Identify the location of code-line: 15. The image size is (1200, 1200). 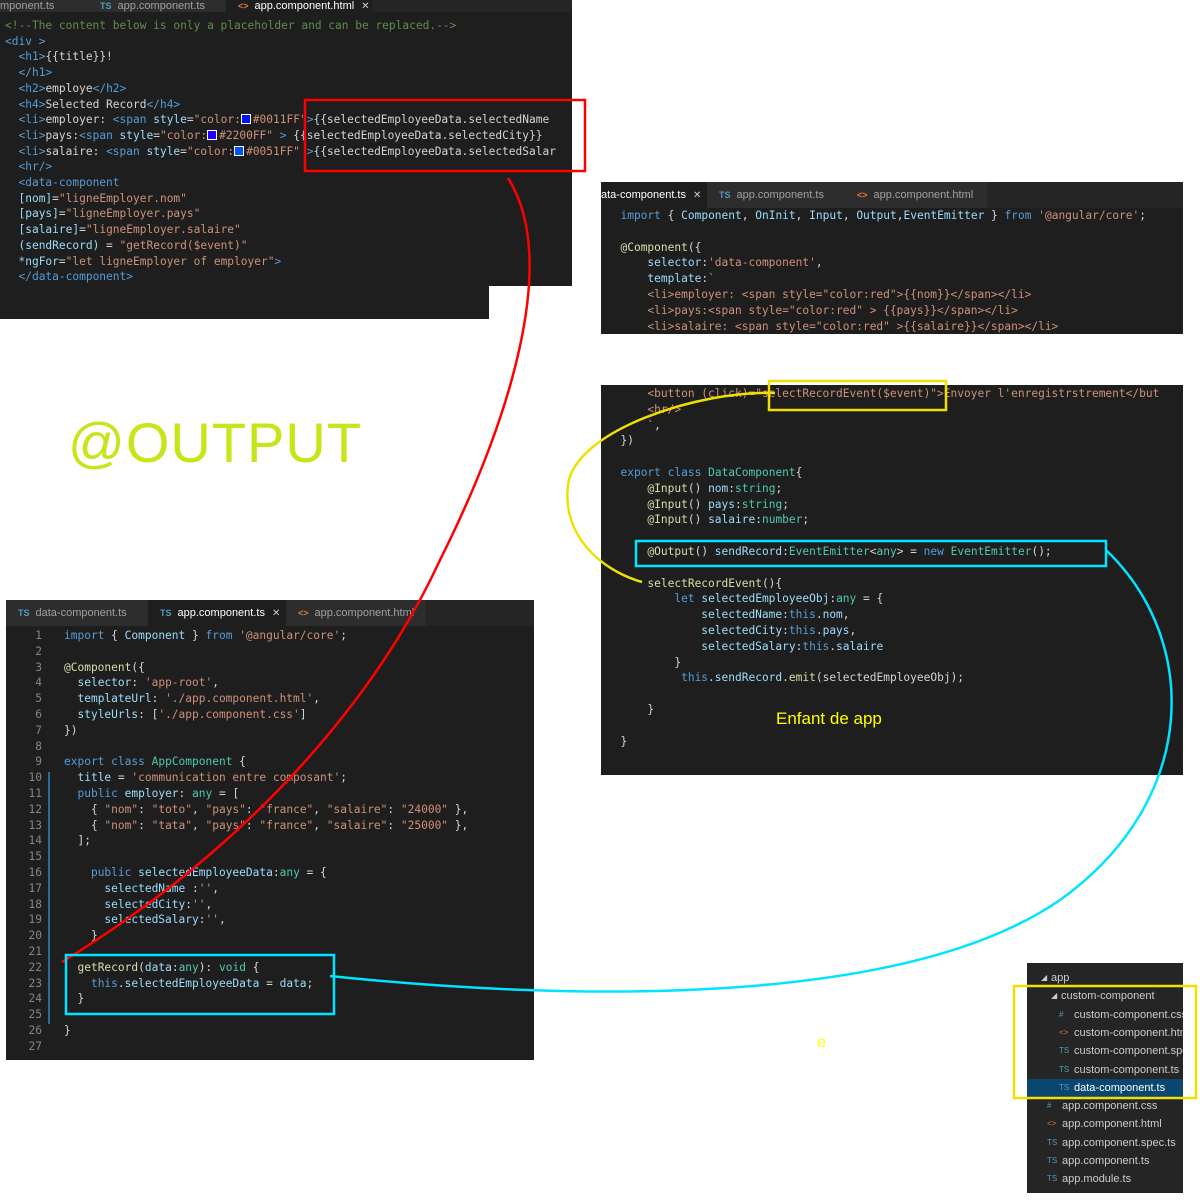
(270, 857).